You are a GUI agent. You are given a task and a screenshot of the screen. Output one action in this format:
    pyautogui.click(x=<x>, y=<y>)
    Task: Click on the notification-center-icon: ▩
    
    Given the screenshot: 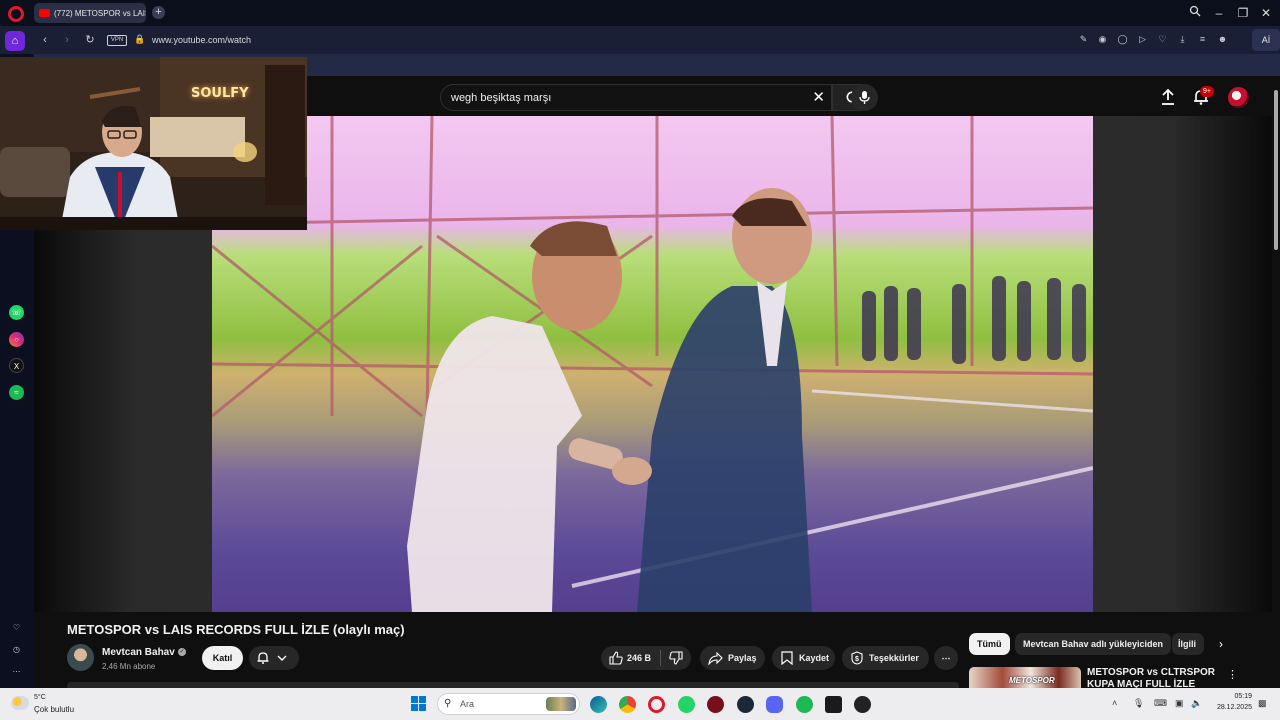 What is the action you would take?
    pyautogui.click(x=1262, y=703)
    